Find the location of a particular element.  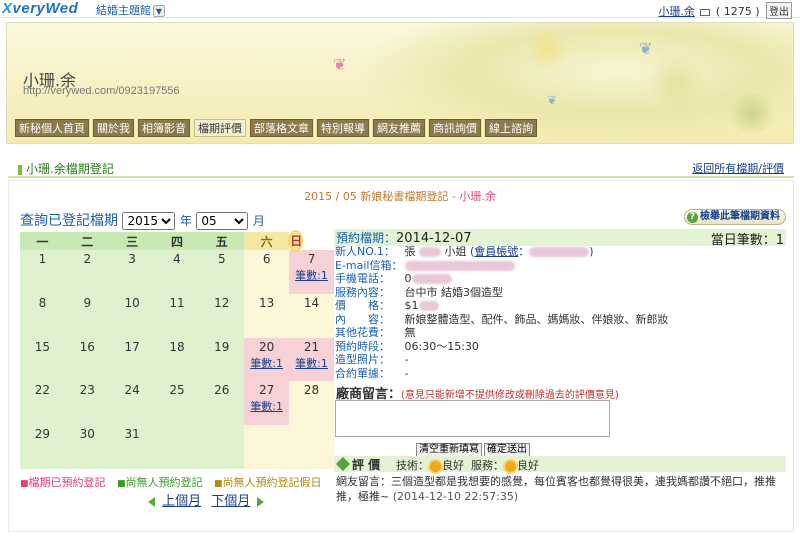

day-number: 30 is located at coordinates (87, 434).